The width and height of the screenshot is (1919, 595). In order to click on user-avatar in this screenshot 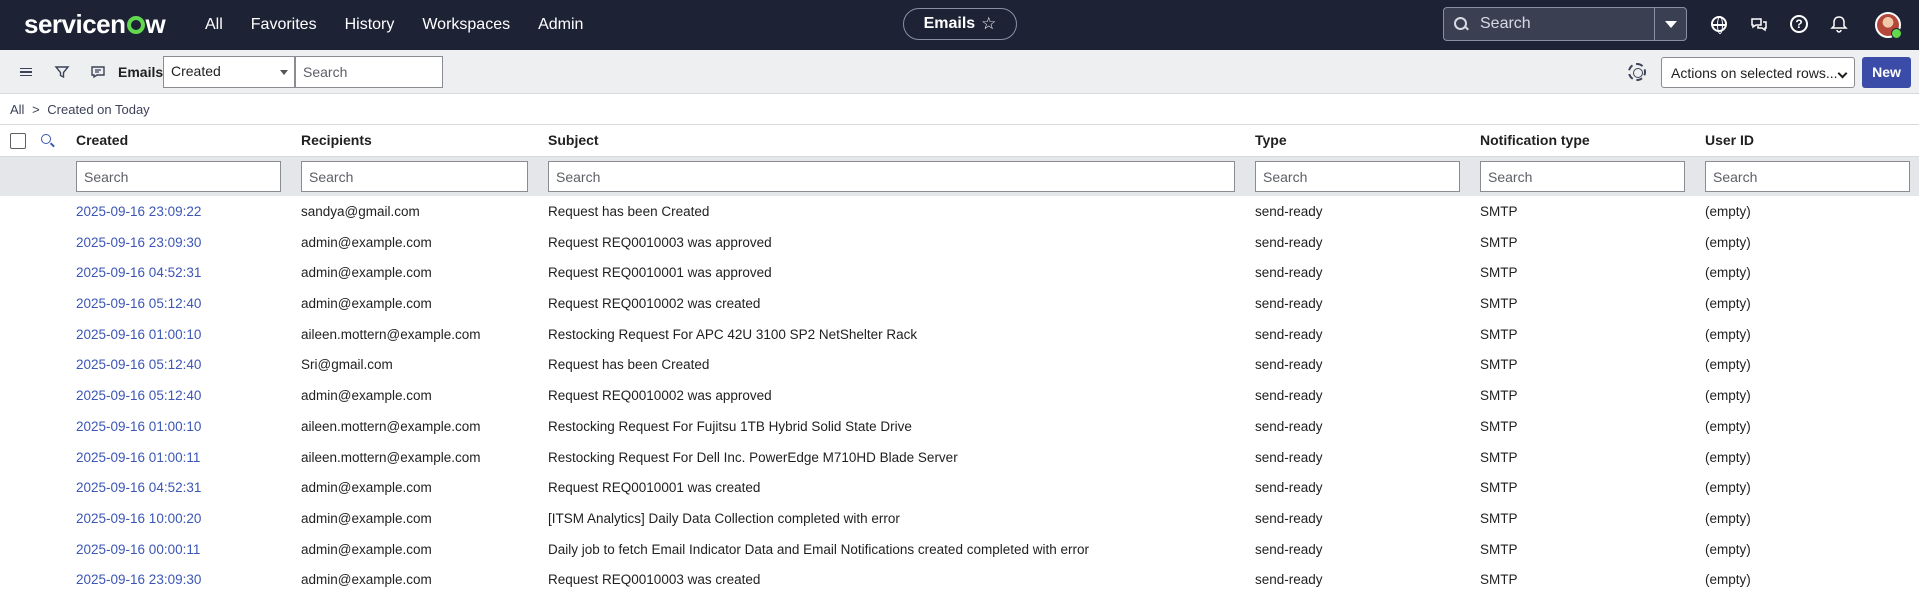, I will do `click(1888, 25)`.